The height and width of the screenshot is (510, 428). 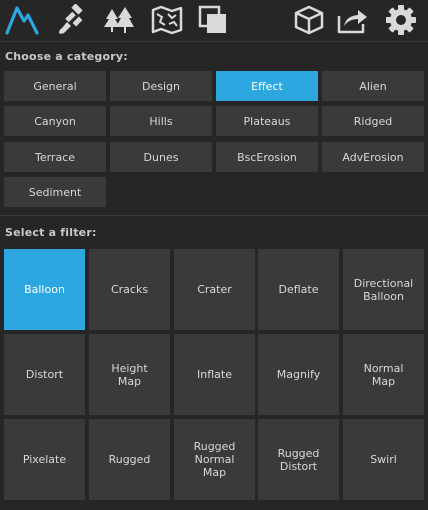 I want to click on map-icon, so click(x=167, y=20).